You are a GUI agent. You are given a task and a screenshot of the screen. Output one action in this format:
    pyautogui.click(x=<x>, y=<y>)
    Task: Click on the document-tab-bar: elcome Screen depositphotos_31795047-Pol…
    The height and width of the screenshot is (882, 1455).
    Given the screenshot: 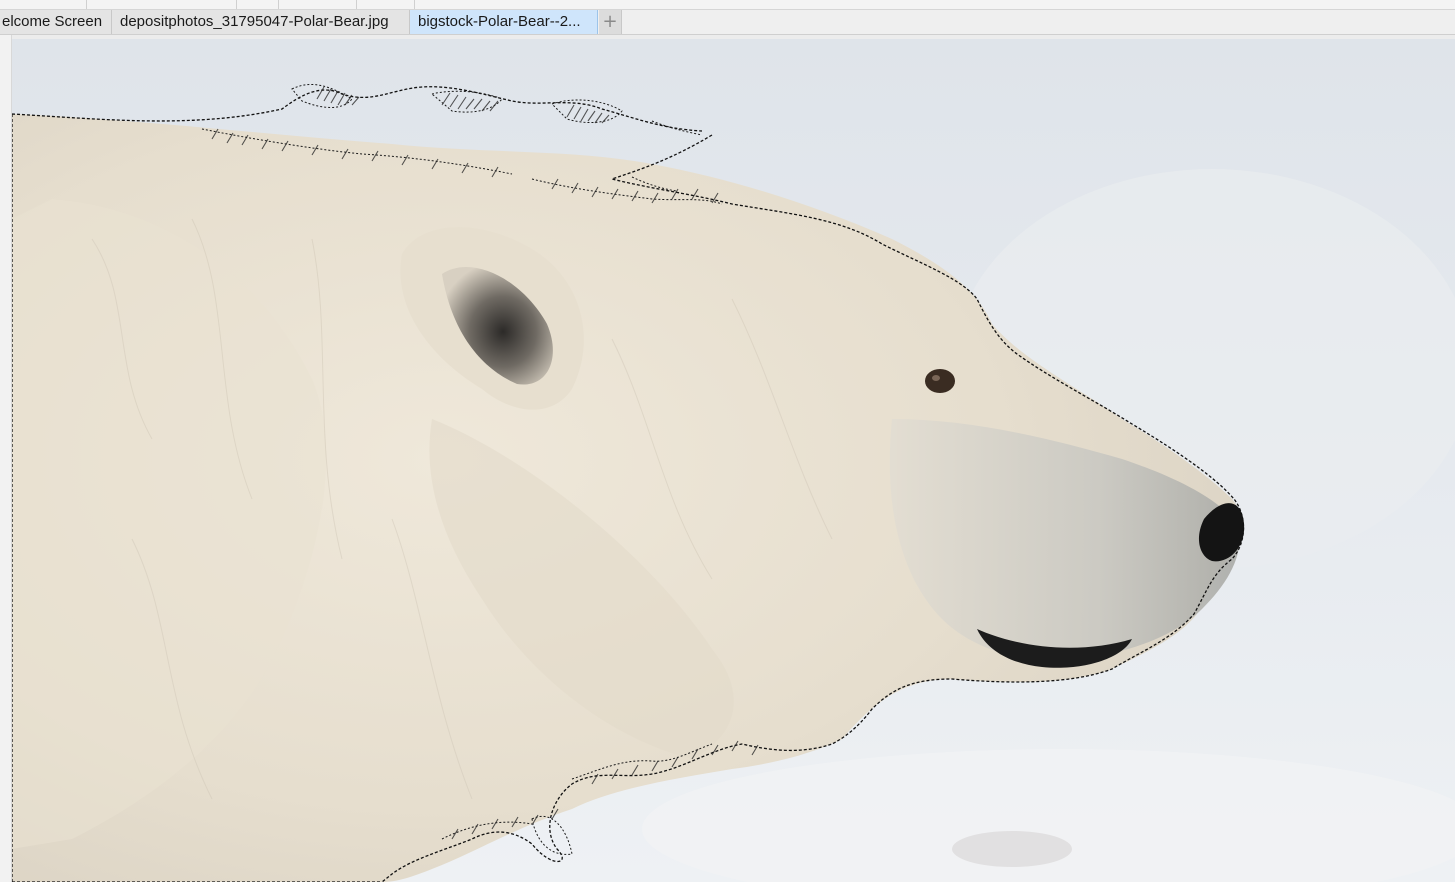 What is the action you would take?
    pyautogui.click(x=727, y=22)
    